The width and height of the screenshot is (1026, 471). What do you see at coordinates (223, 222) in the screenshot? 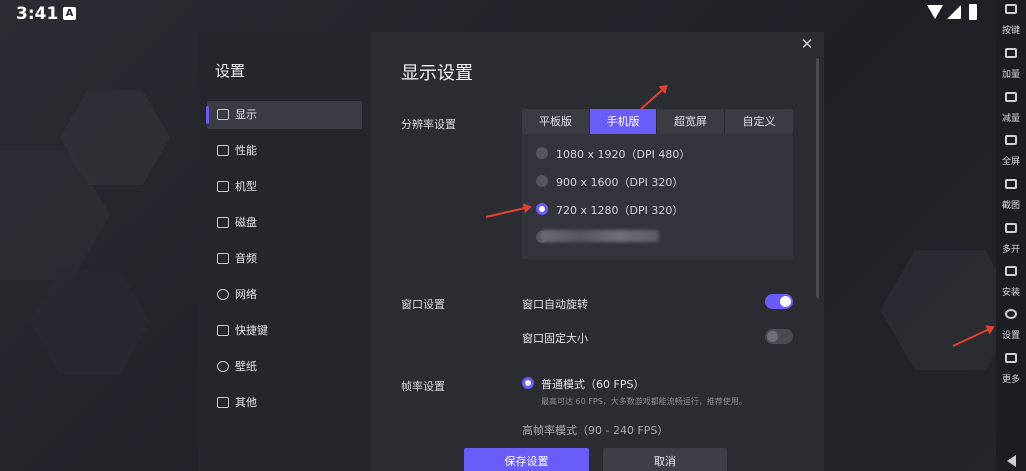
I see `disk-icon` at bounding box center [223, 222].